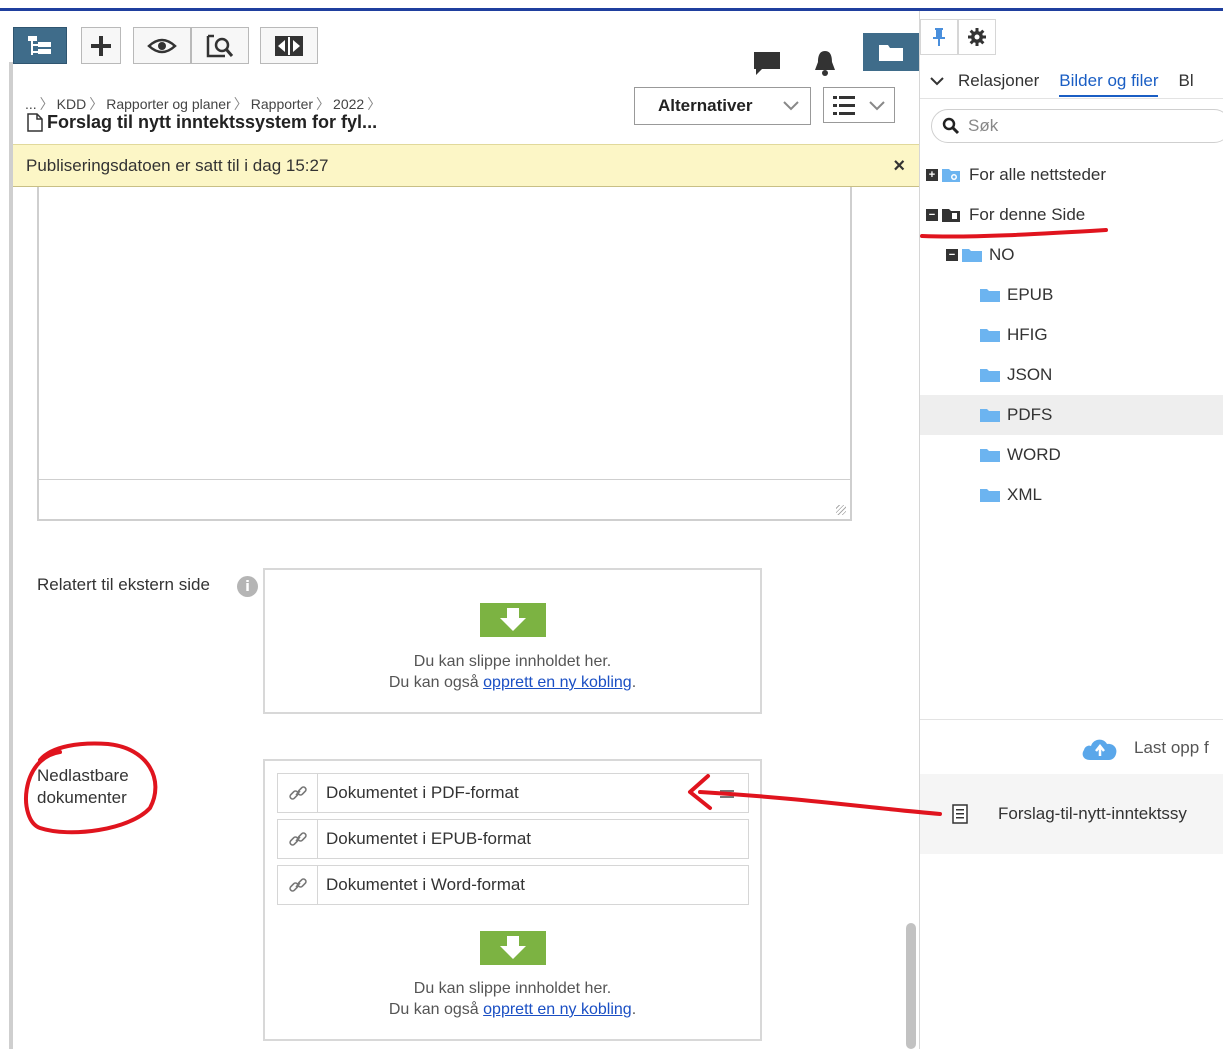 This screenshot has height=1049, width=1223. Describe the element at coordinates (1030, 374) in the screenshot. I see `tree-item-label: JSON` at that location.